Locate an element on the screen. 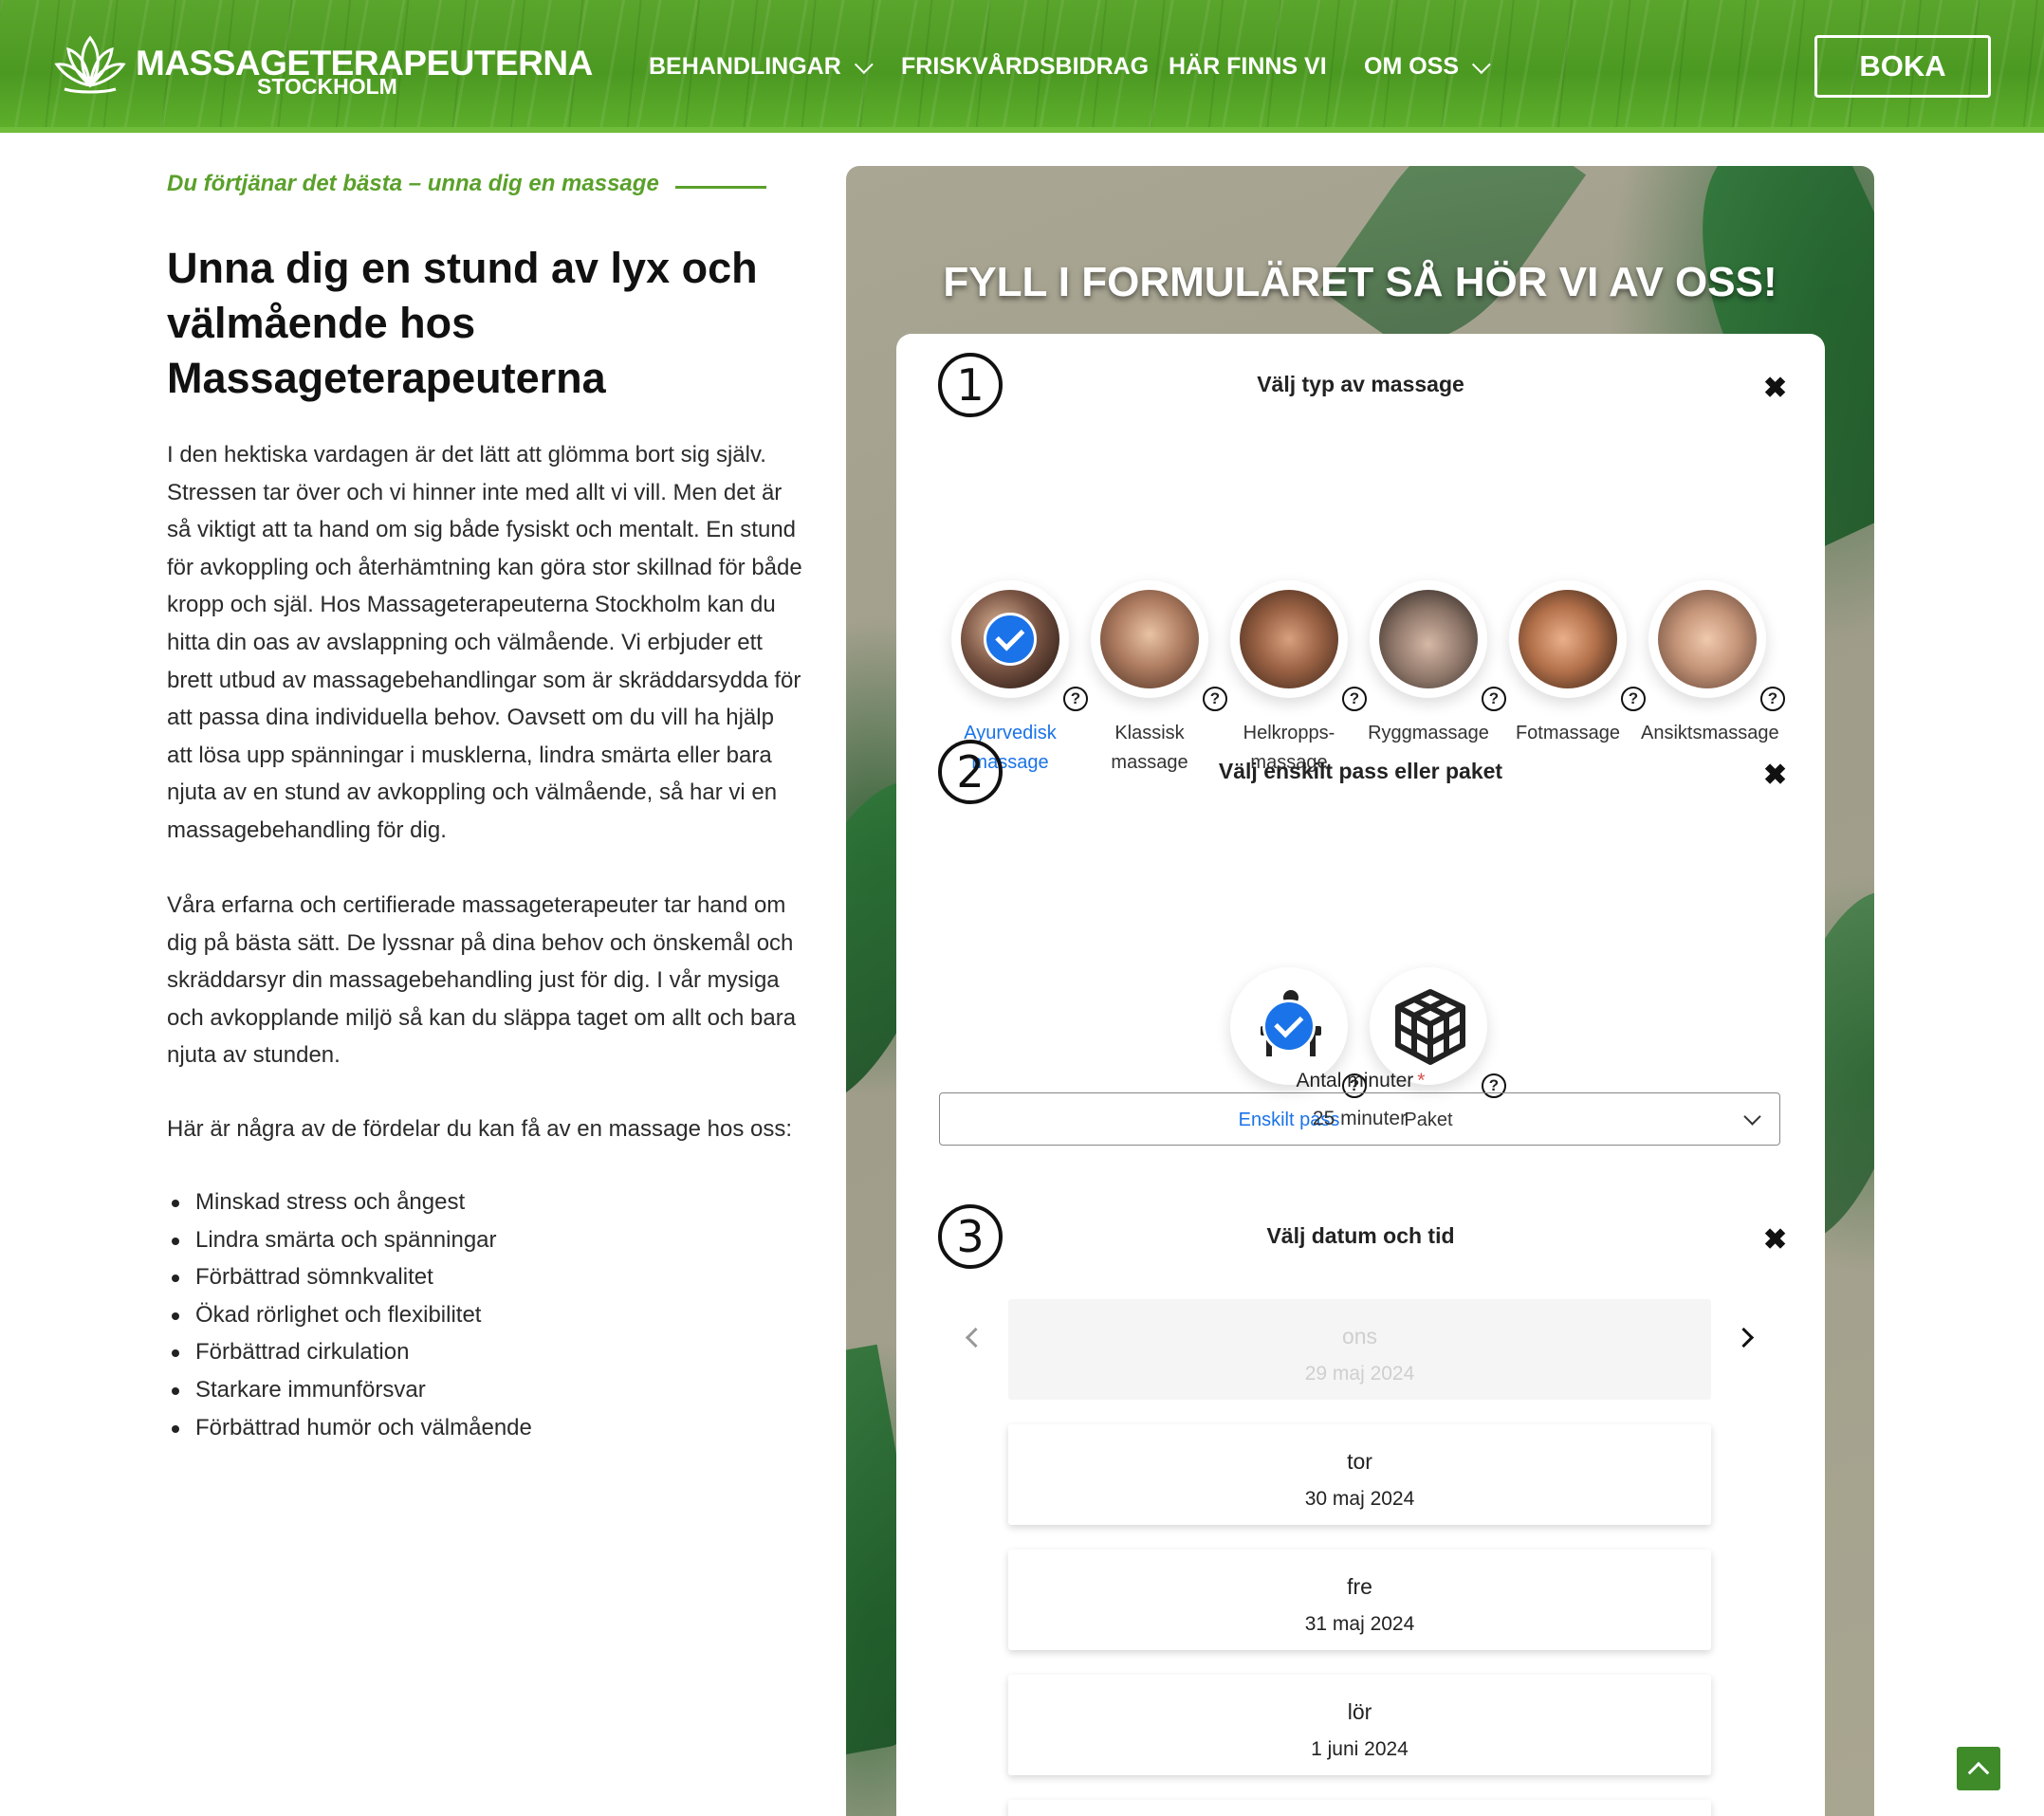  minutes-label: Antal minuter * is located at coordinates (1361, 1081).